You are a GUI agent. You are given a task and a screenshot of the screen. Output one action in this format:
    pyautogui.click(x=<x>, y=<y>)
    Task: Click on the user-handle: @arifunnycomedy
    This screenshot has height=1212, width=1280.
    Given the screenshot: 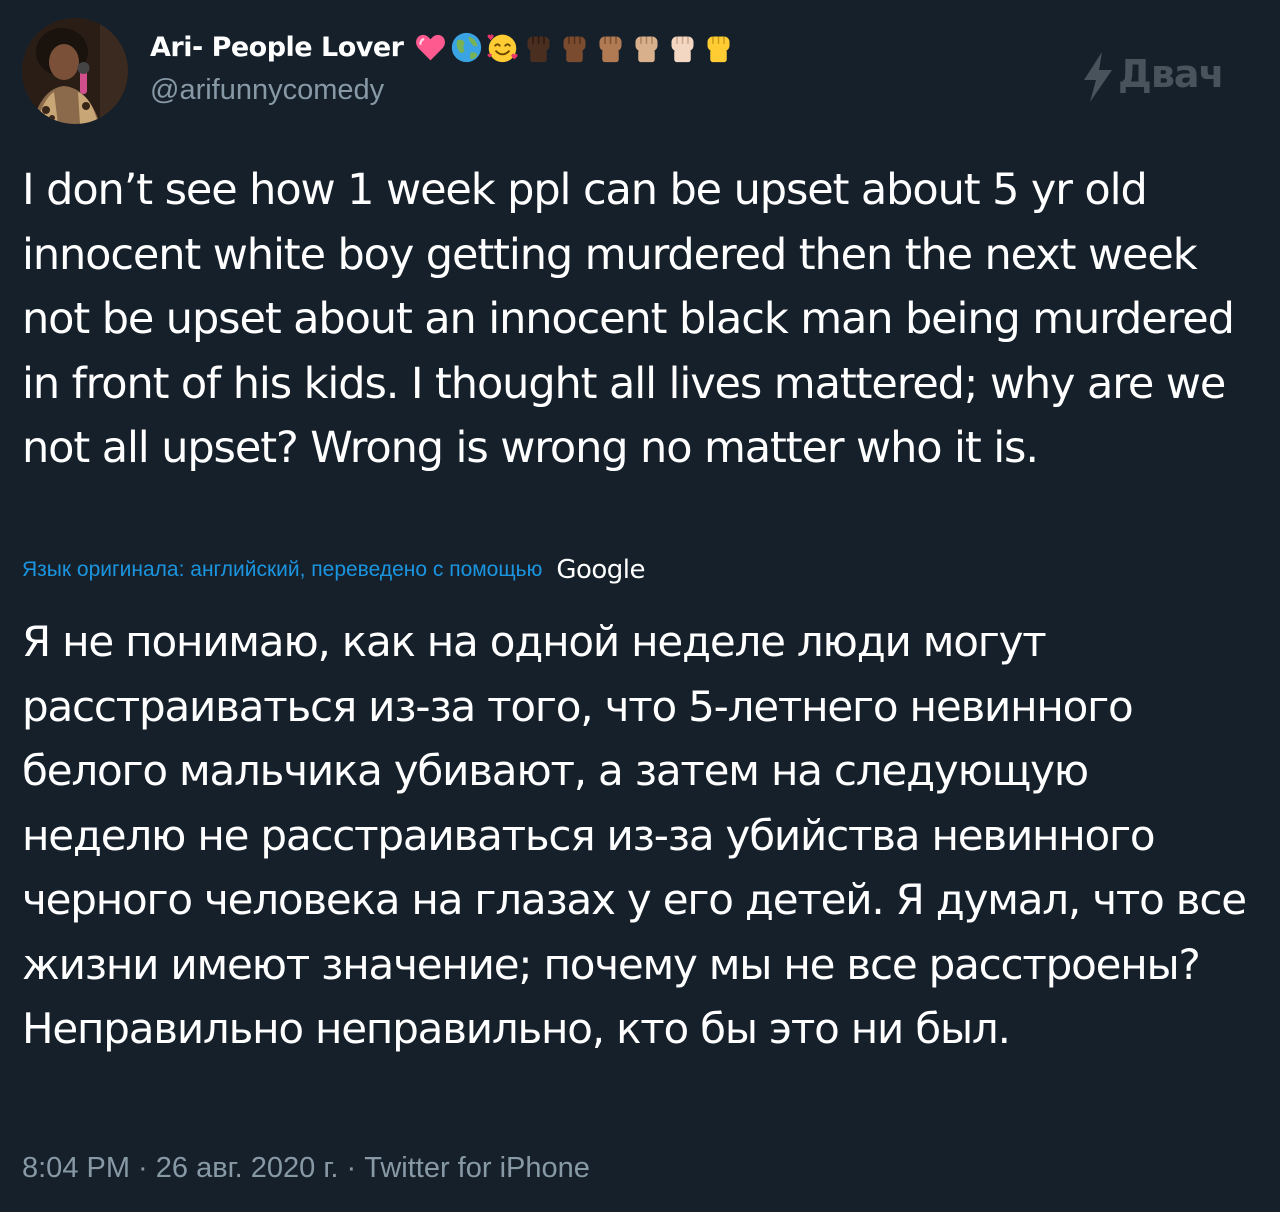 What is the action you would take?
    pyautogui.click(x=500, y=90)
    